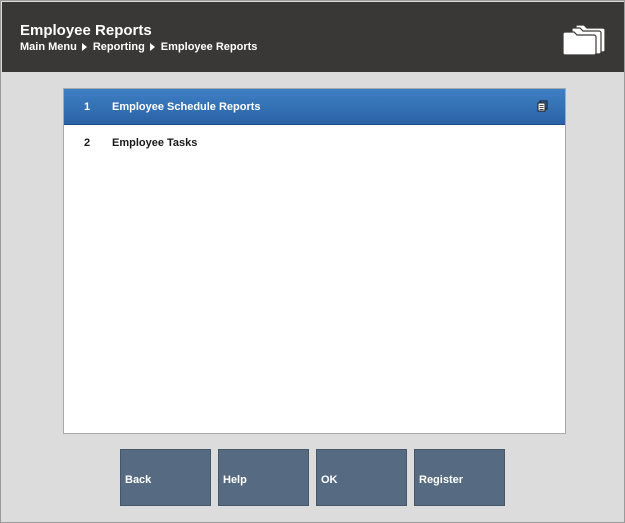  I want to click on submenu-icon, so click(542, 106).